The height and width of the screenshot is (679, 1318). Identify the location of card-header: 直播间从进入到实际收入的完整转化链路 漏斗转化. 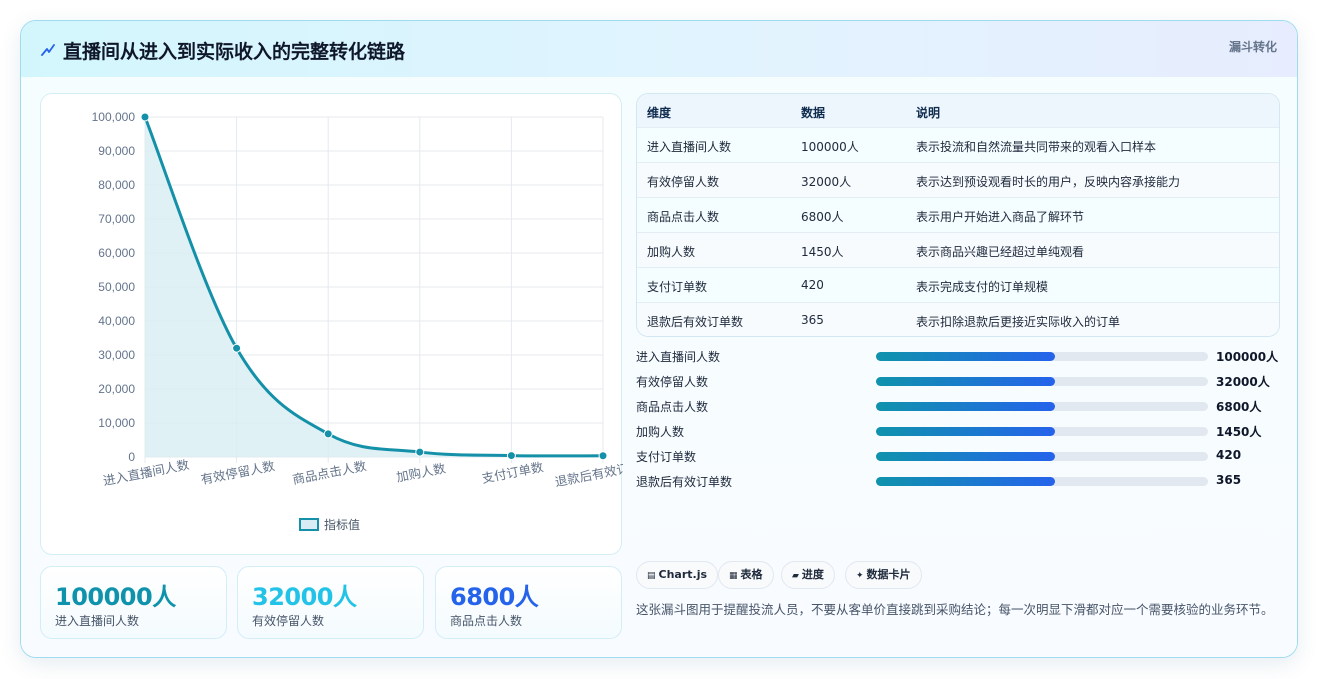
(659, 49).